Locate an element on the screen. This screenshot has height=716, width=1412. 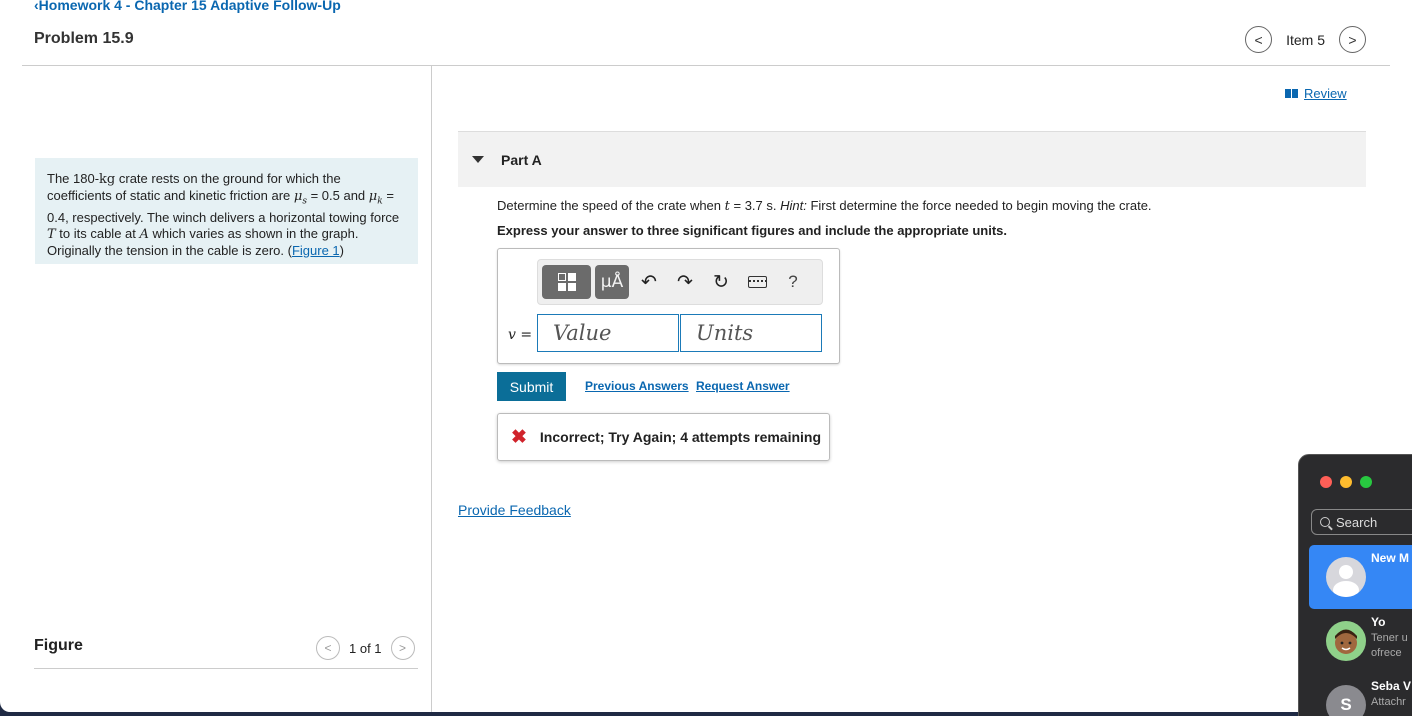
undo-button: ↶ is located at coordinates (649, 282).